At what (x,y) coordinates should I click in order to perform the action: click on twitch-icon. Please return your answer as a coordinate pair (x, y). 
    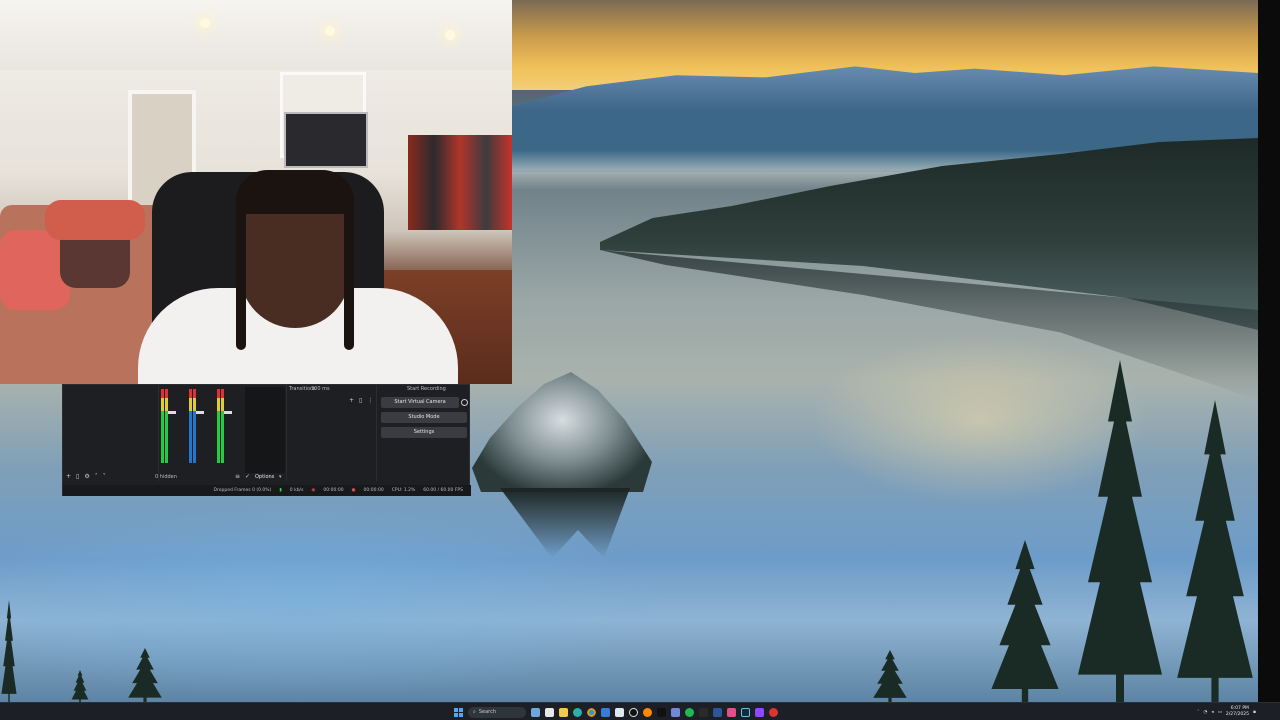
    Looking at the image, I should click on (759, 712).